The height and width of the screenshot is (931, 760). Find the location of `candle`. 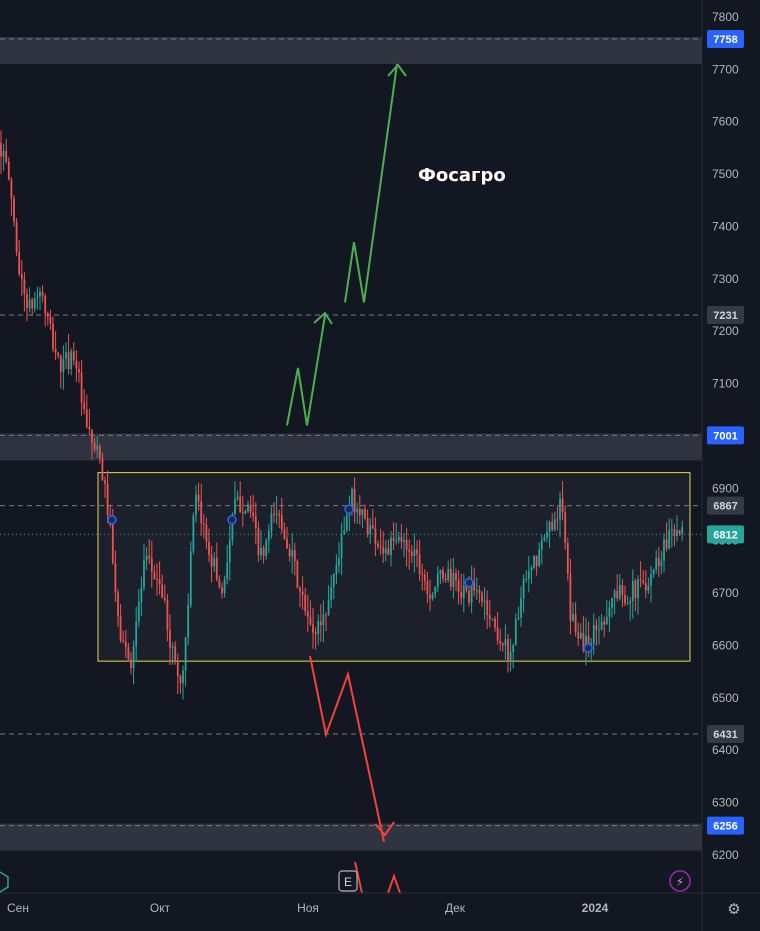

candle is located at coordinates (297, 574).